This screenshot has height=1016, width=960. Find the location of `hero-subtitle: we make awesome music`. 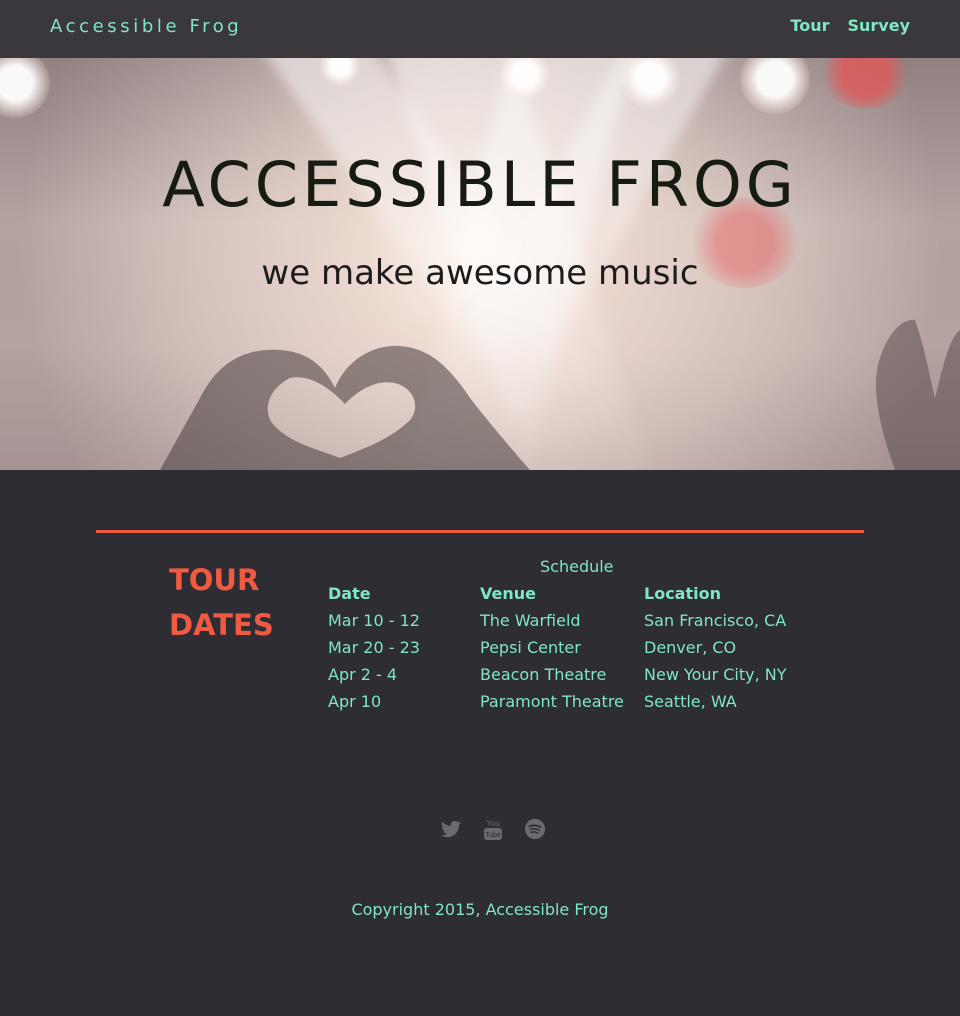

hero-subtitle: we make awesome music is located at coordinates (480, 273).